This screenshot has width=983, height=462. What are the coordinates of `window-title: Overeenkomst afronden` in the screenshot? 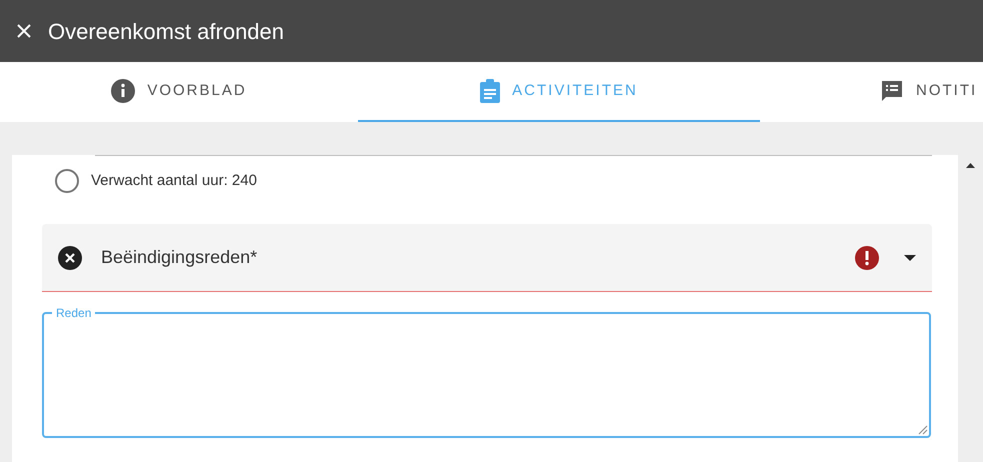 It's located at (166, 32).